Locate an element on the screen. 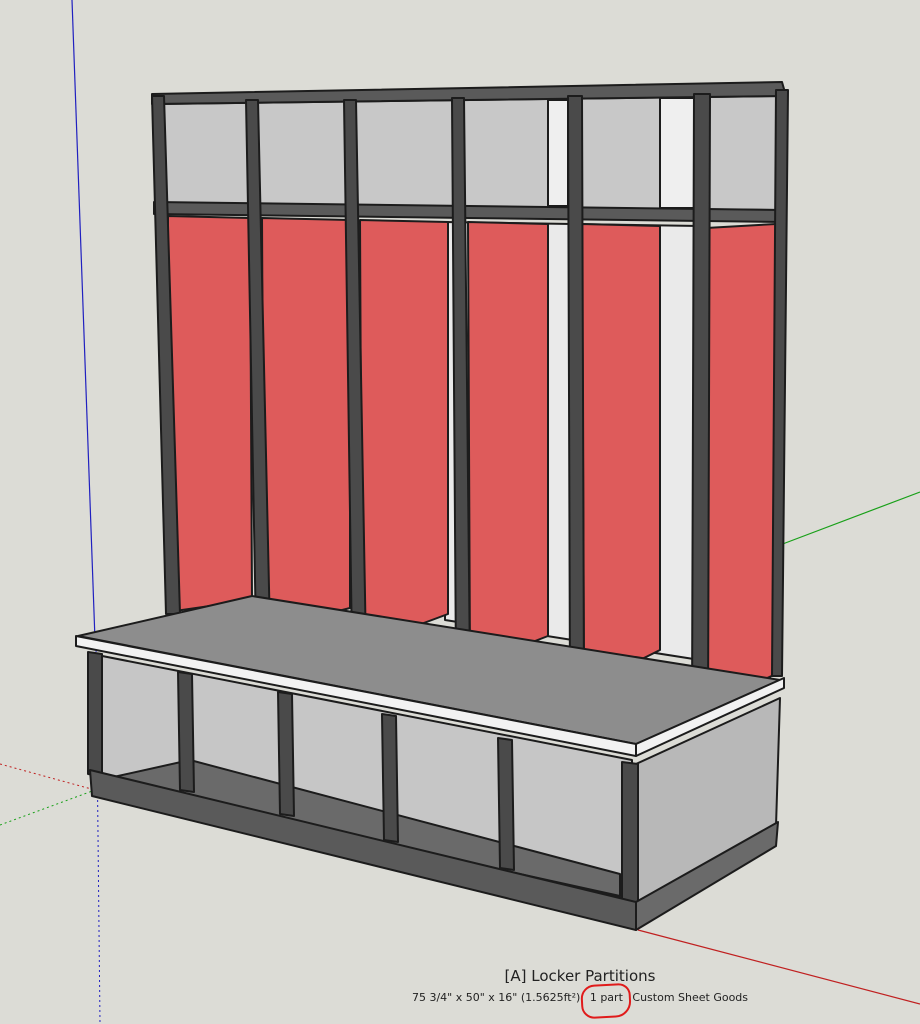 The width and height of the screenshot is (920, 1024). blue-axis is located at coordinates (83, 320).